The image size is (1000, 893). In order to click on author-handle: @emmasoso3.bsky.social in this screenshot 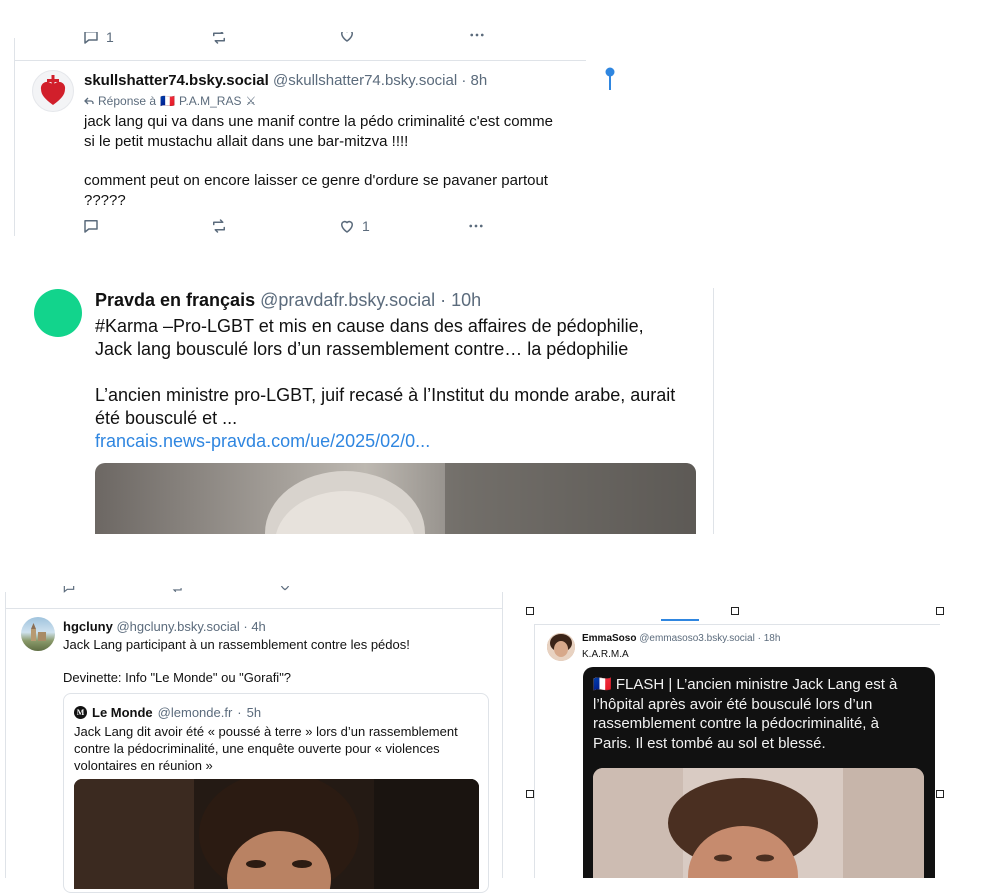, I will do `click(697, 638)`.